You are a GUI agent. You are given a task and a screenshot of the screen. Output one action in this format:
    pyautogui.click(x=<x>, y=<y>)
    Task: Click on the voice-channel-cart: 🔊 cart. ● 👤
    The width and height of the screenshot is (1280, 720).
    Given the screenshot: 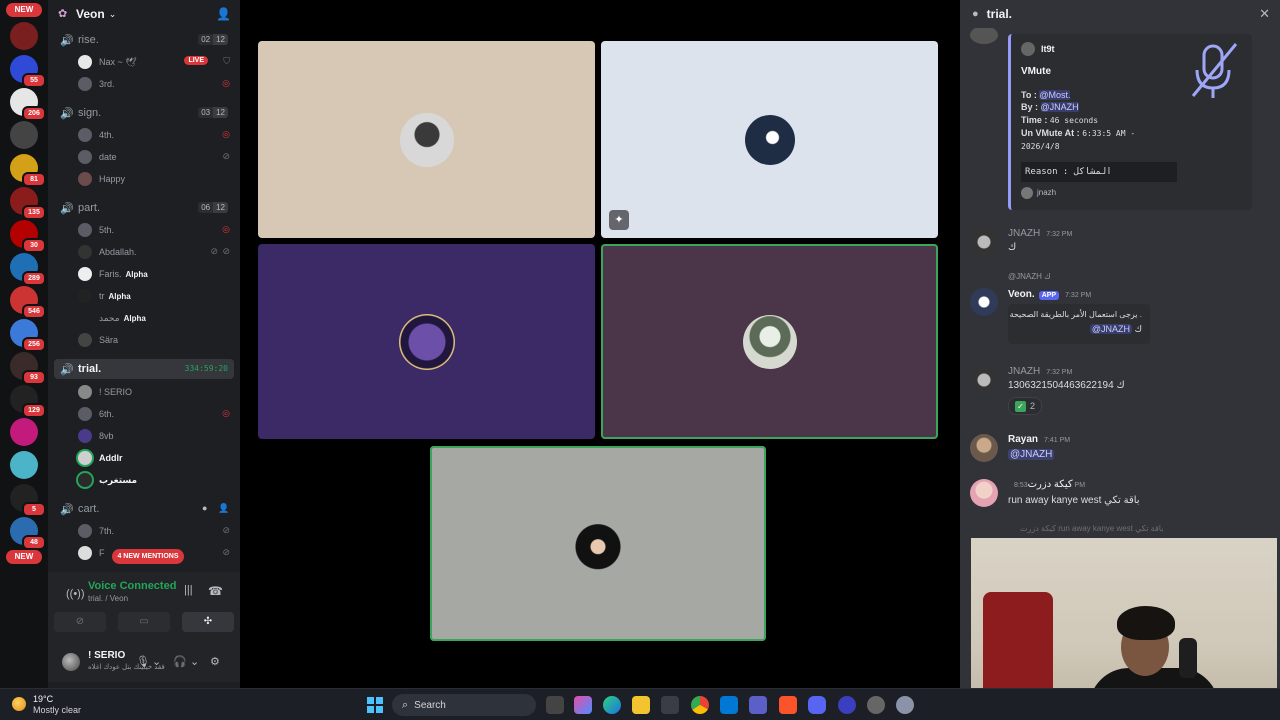 What is the action you would take?
    pyautogui.click(x=144, y=509)
    